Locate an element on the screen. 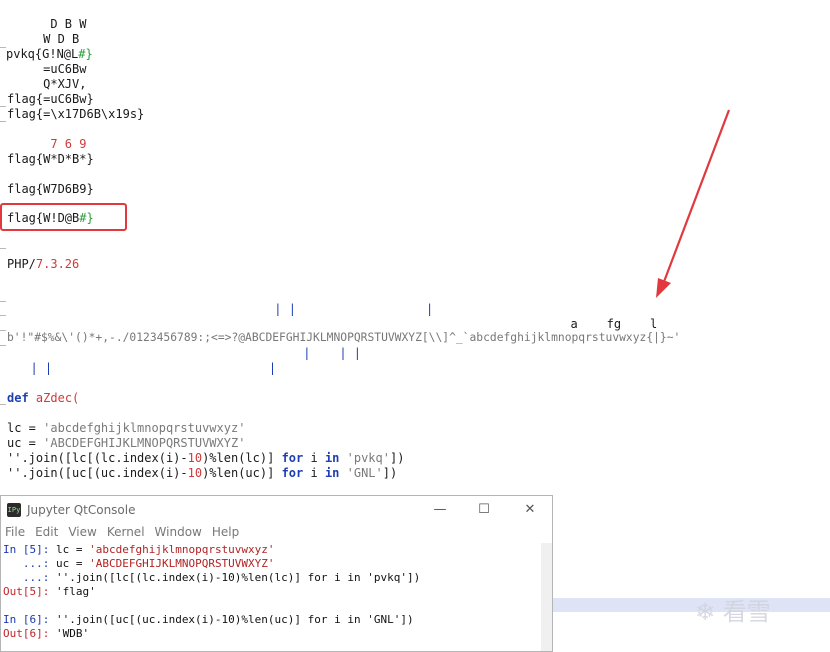 This screenshot has width=830, height=652. close-button: ✕ is located at coordinates (530, 510).